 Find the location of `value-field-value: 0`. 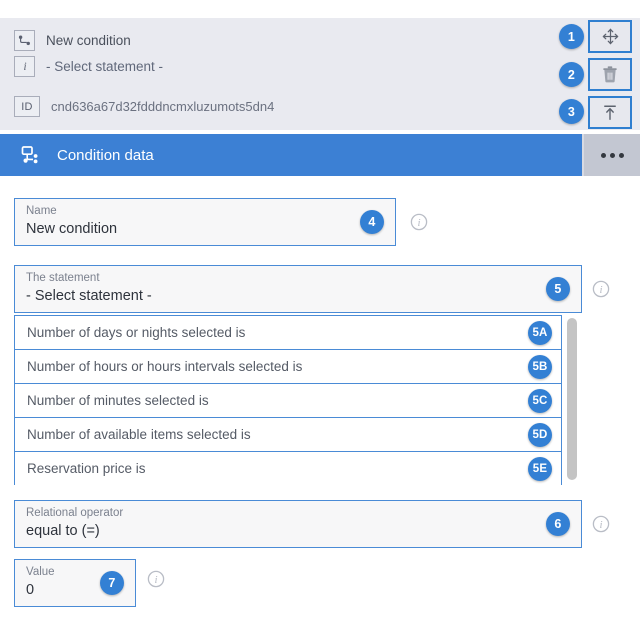

value-field-value: 0 is located at coordinates (30, 590).